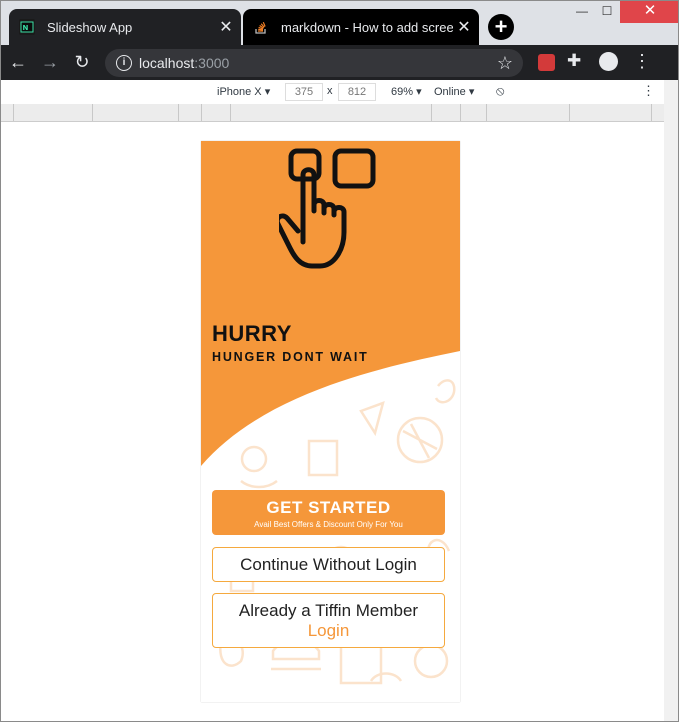 The height and width of the screenshot is (722, 679). What do you see at coordinates (50, 62) in the screenshot?
I see `forward-arrow-icon: →` at bounding box center [50, 62].